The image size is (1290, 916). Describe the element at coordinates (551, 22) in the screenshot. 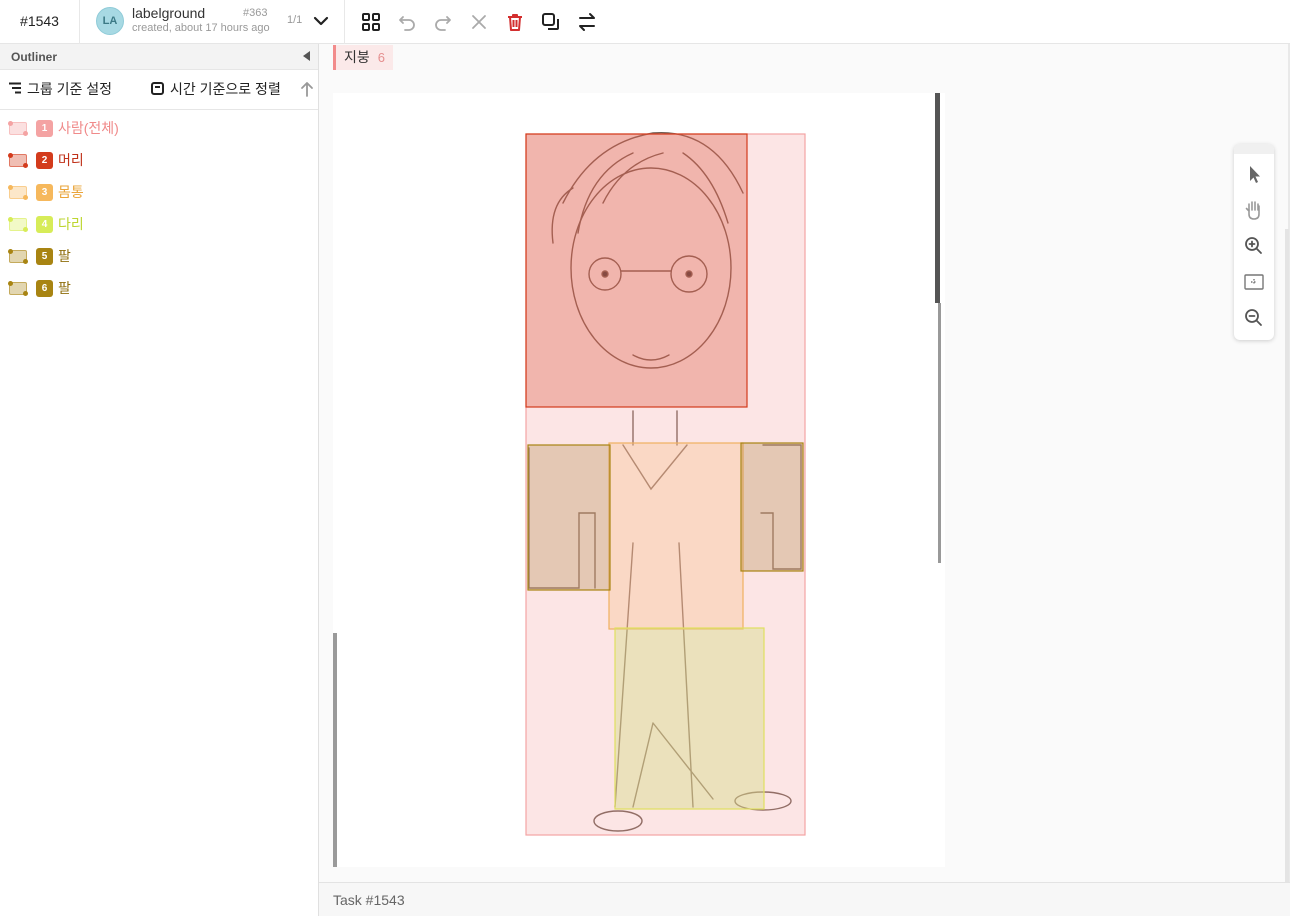

I see `copy-icon` at that location.